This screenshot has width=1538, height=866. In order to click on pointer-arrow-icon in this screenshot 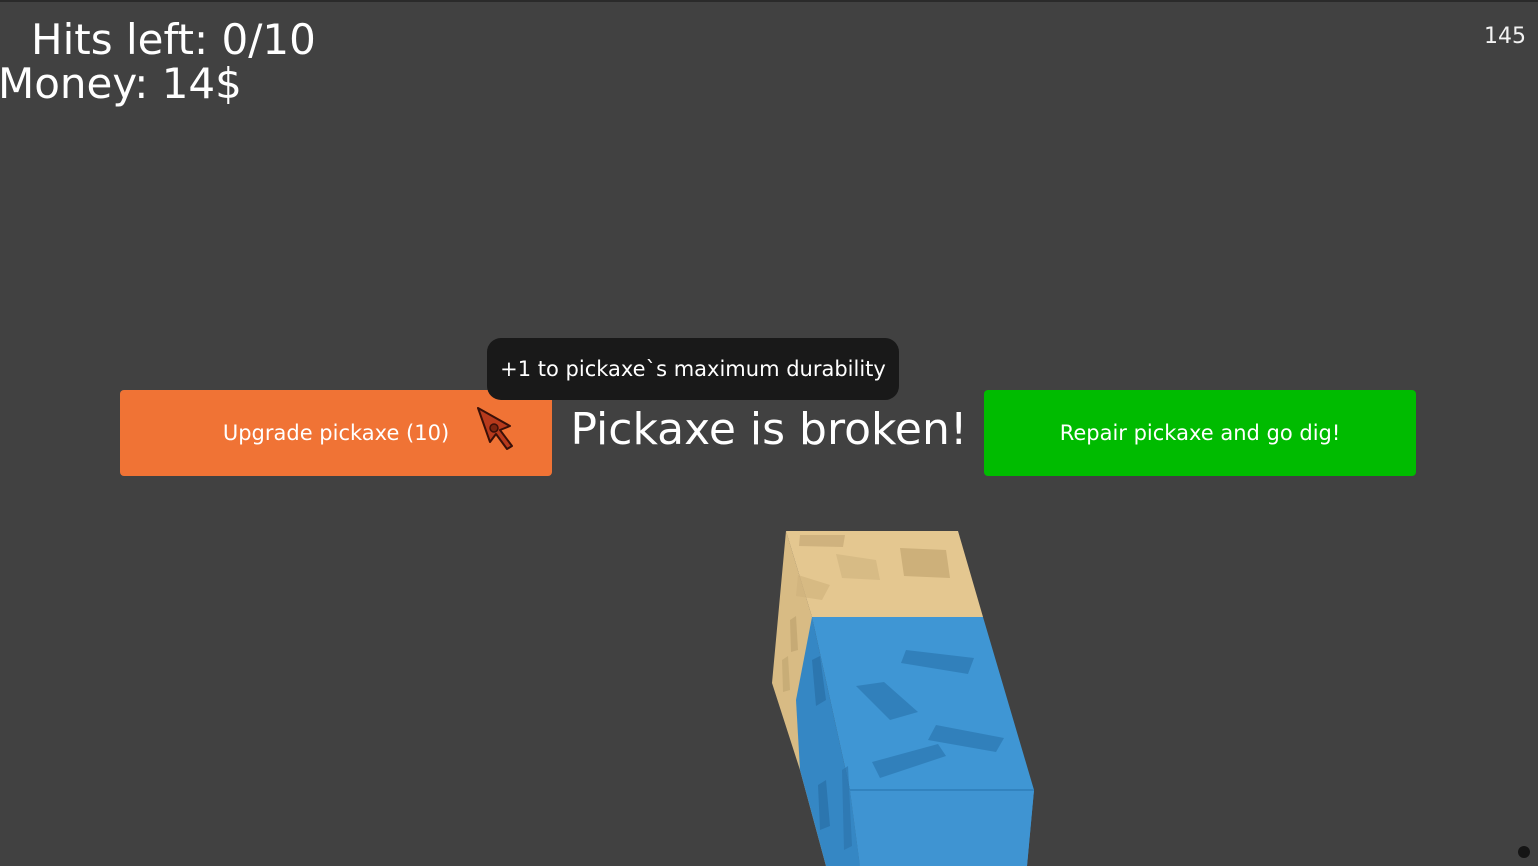, I will do `click(495, 428)`.